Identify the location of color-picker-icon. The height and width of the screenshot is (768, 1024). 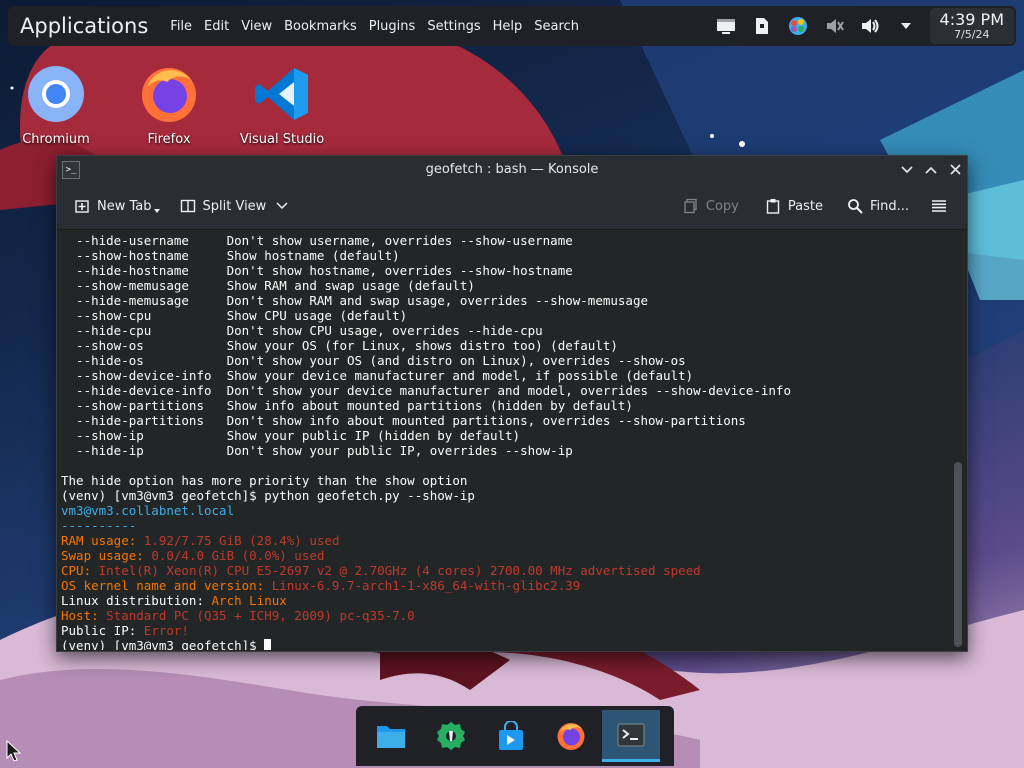
(798, 26).